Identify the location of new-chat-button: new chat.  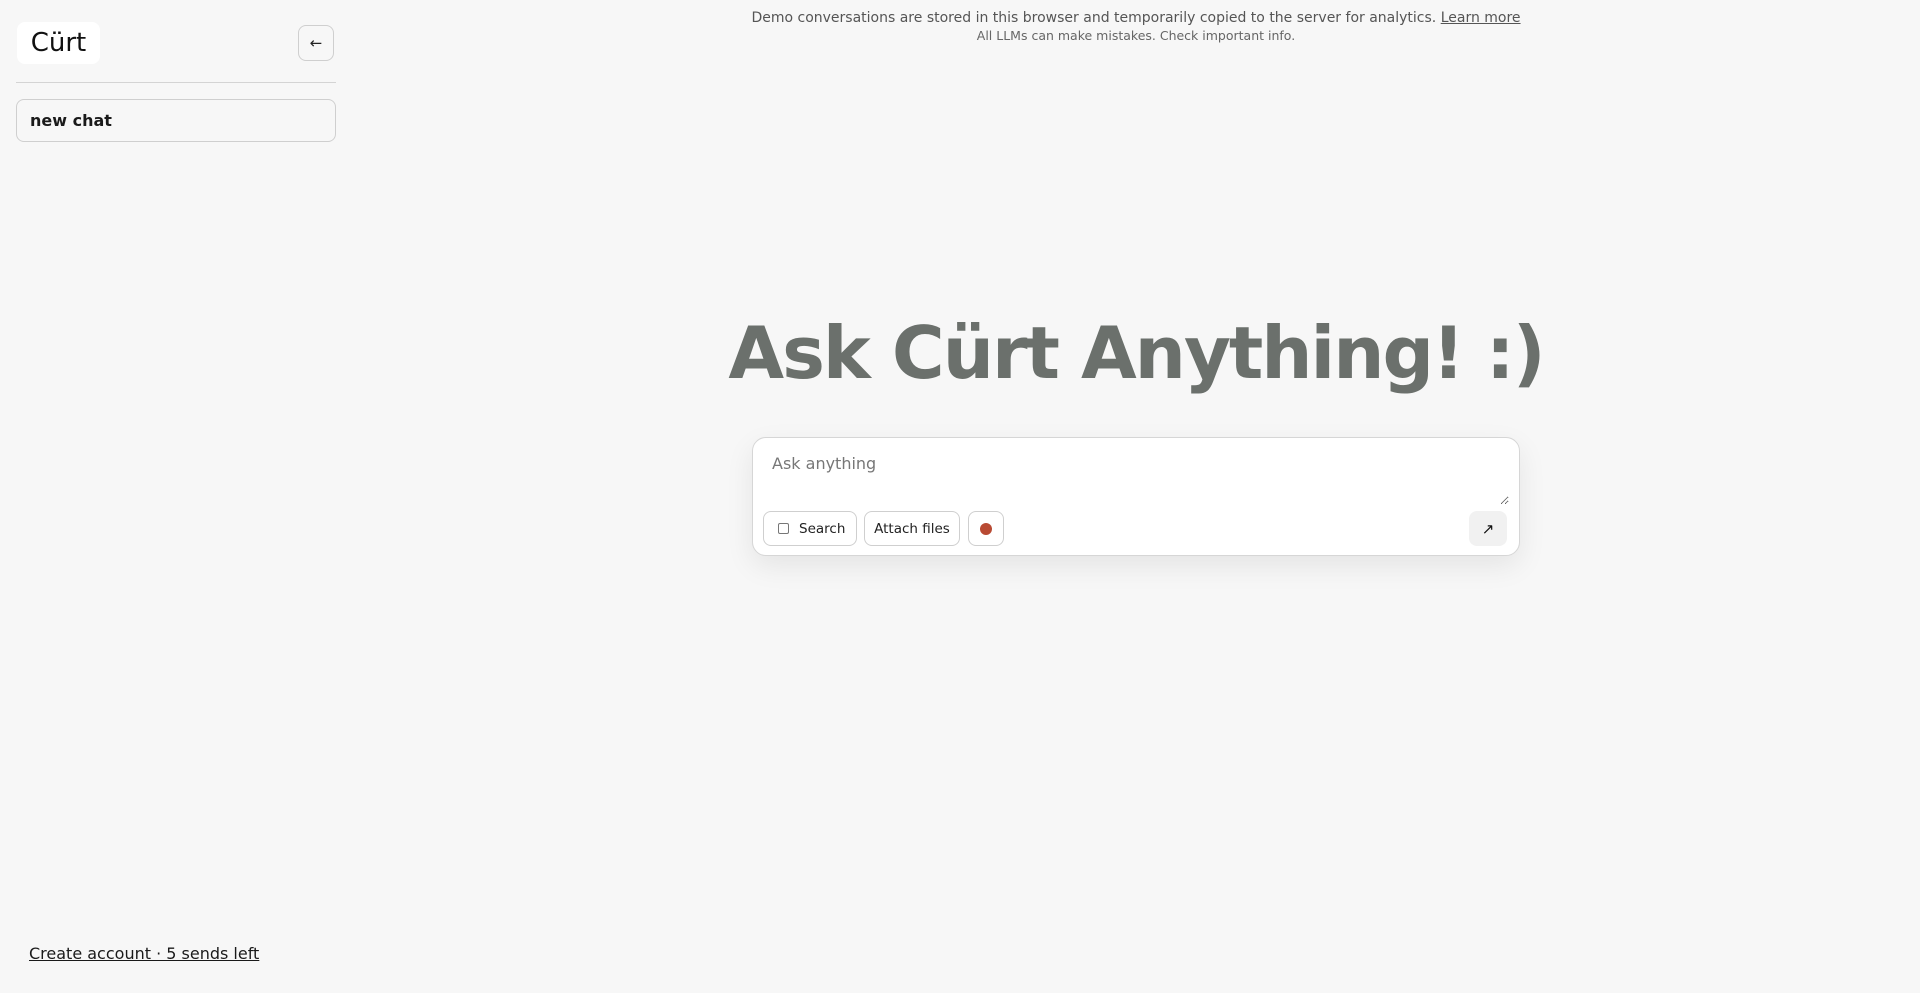
(176, 120).